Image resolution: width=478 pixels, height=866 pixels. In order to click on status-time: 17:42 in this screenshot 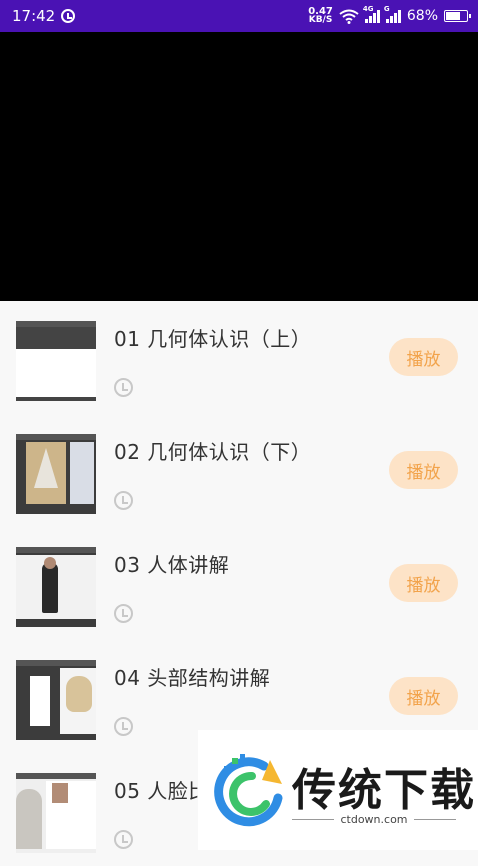, I will do `click(34, 16)`.